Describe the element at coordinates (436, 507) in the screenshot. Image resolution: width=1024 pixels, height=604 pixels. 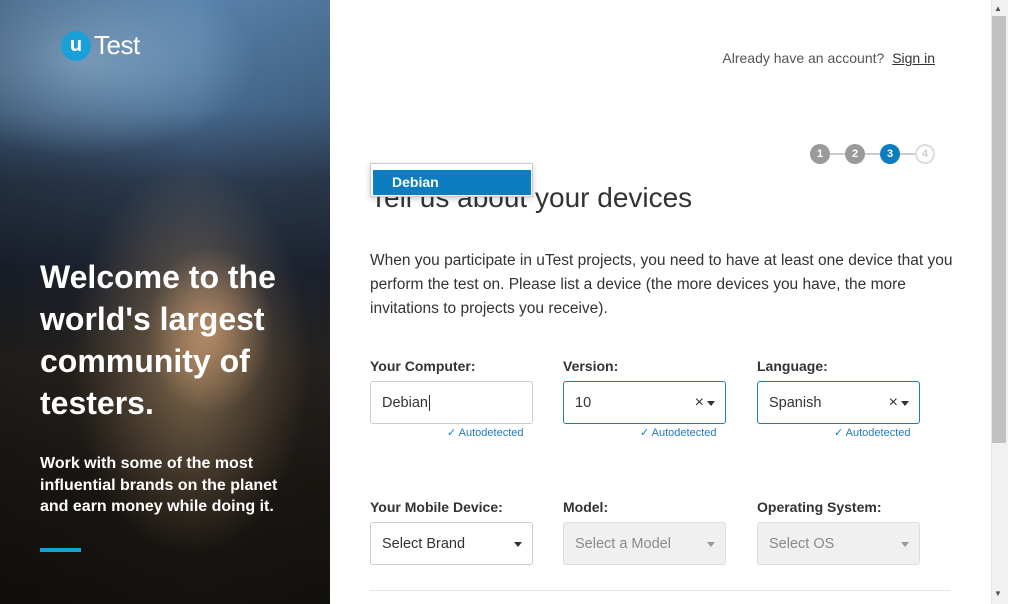
I see `mobile-device-label: Your Mobile Device:` at that location.